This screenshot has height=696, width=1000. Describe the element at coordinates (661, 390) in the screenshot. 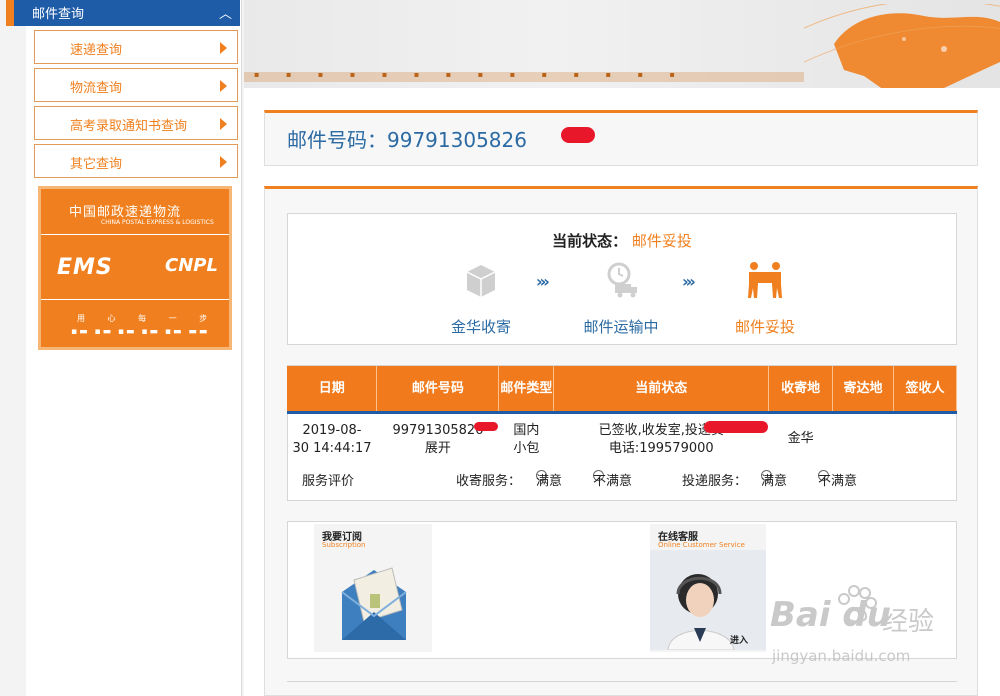

I see `col-header-status: 当前状态` at that location.